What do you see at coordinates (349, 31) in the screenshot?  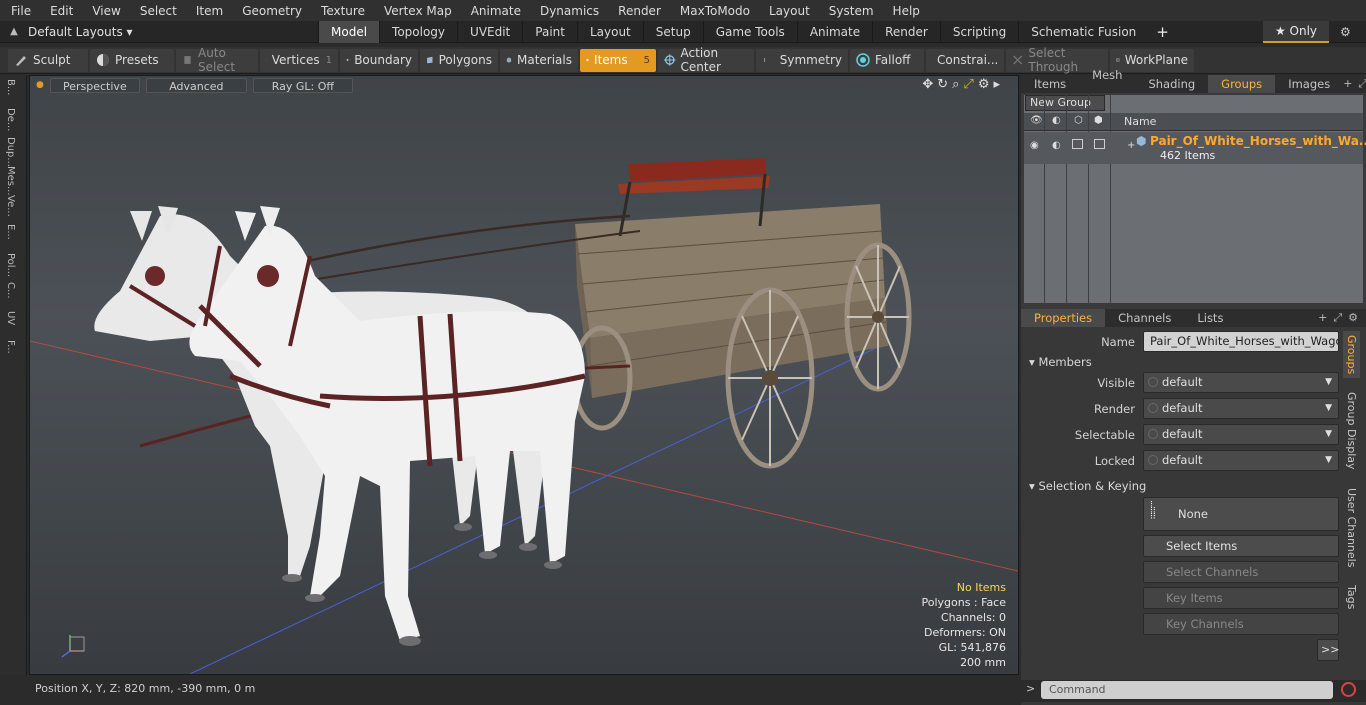 I see `layout-tab-model: Model` at bounding box center [349, 31].